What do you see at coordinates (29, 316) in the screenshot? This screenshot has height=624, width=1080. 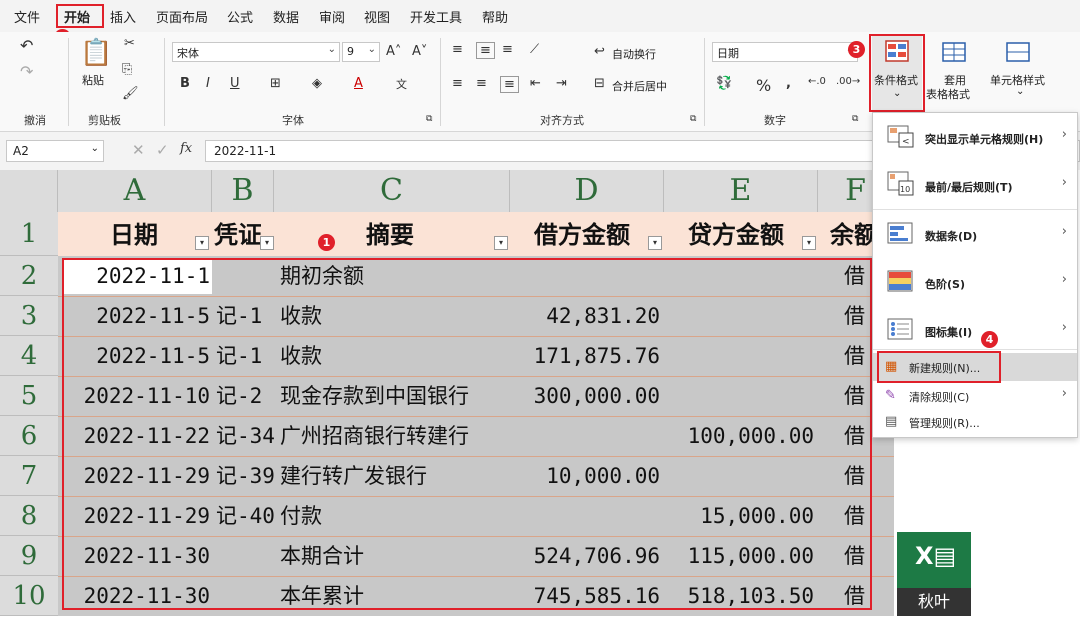 I see `row-header-3: 3` at bounding box center [29, 316].